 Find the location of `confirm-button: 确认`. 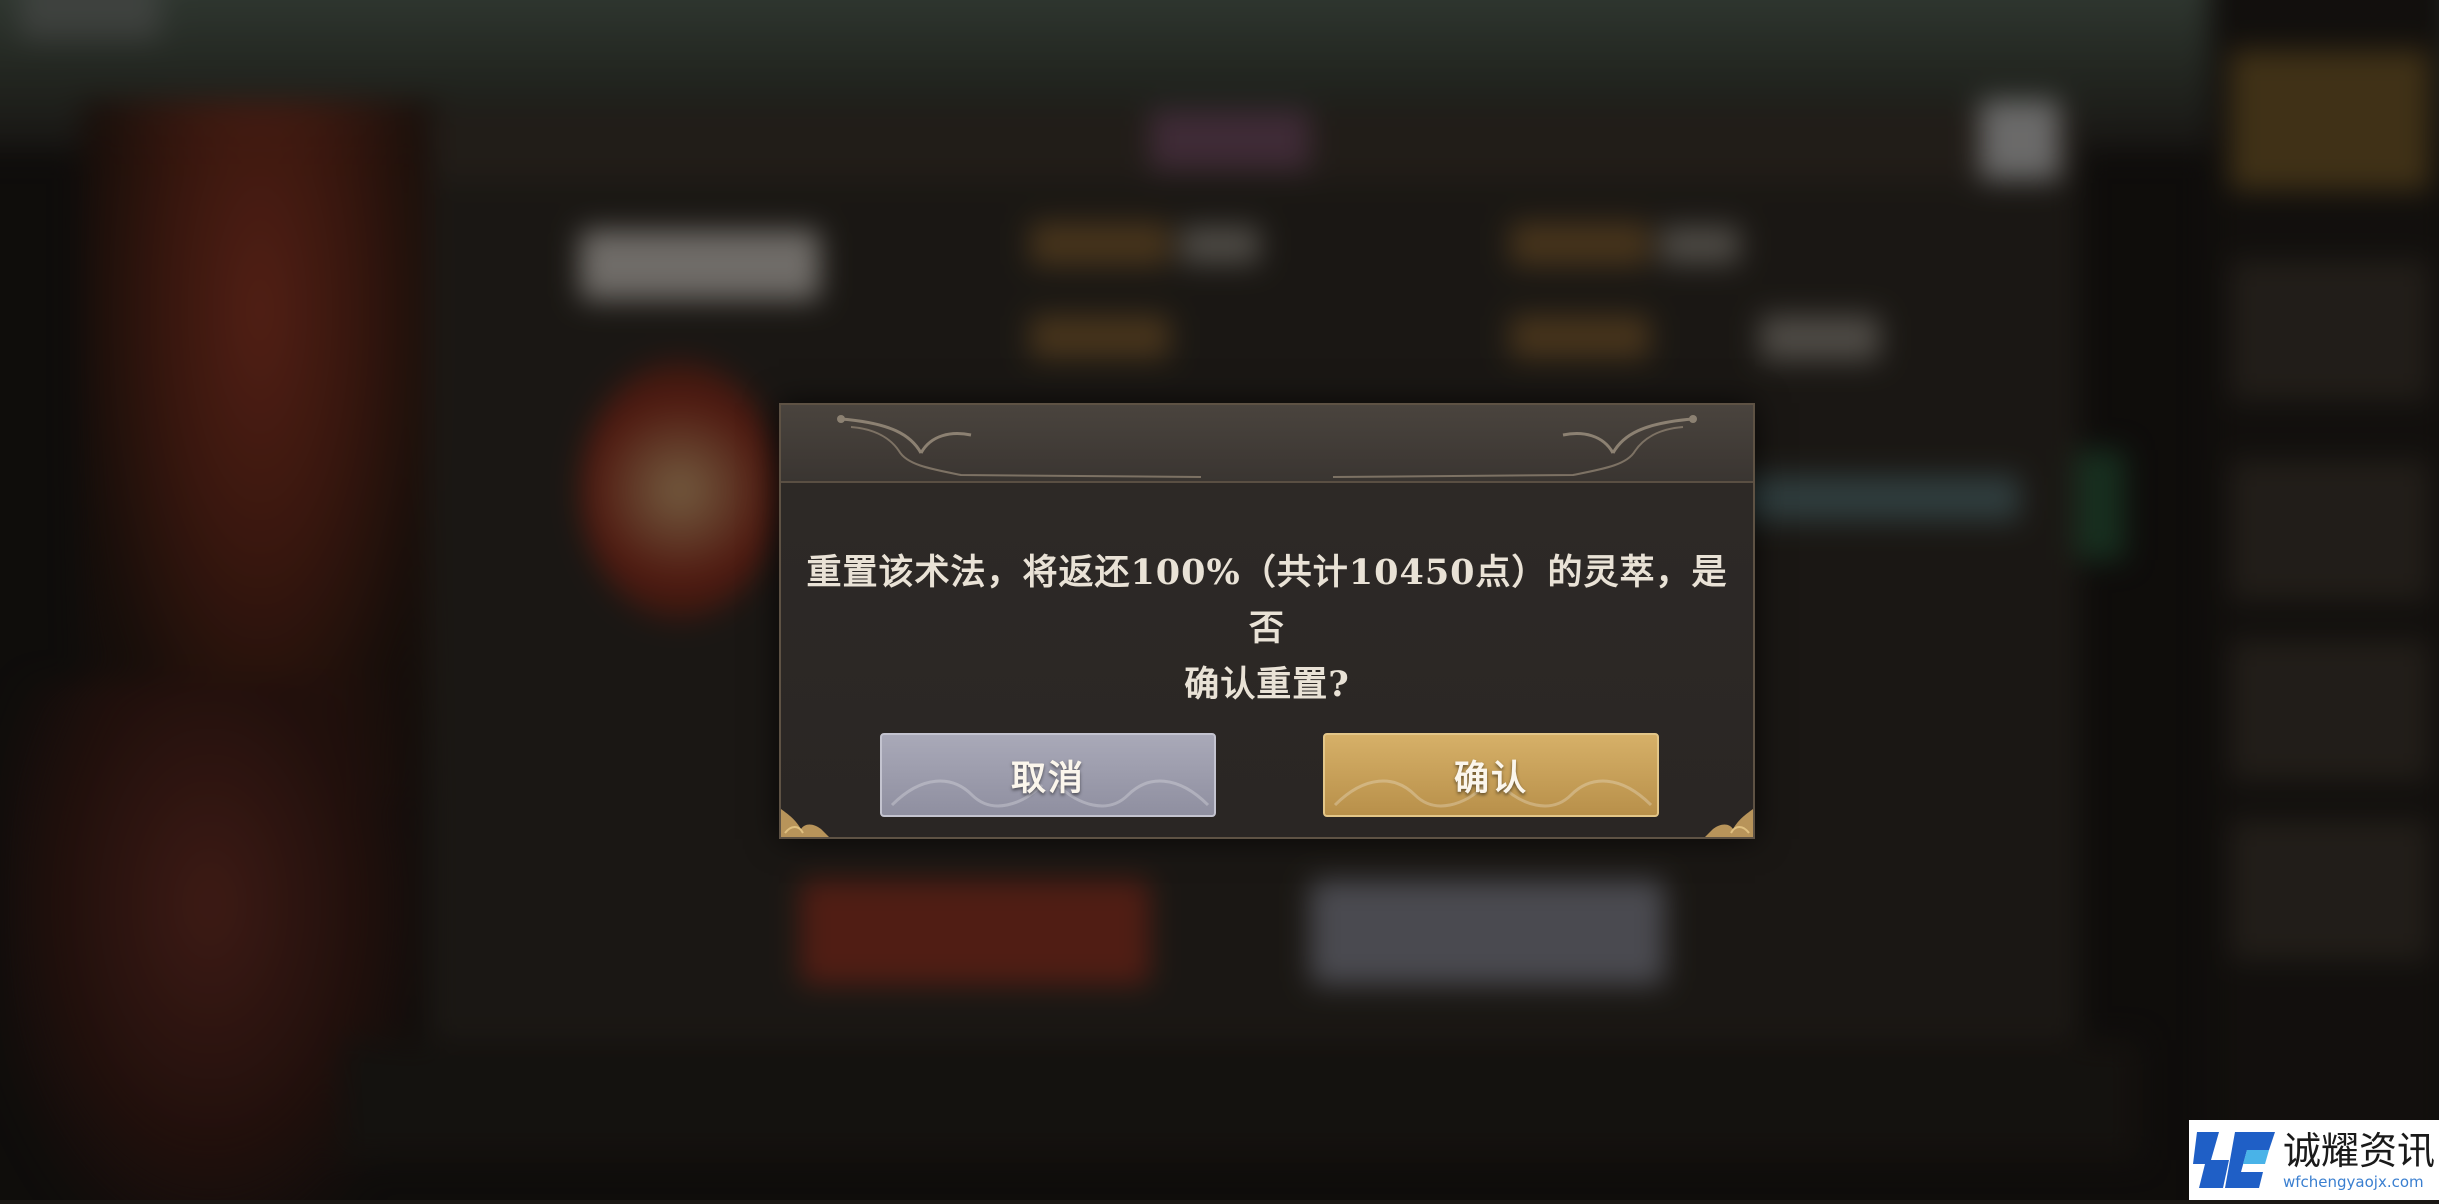

confirm-button: 确认 is located at coordinates (1491, 775).